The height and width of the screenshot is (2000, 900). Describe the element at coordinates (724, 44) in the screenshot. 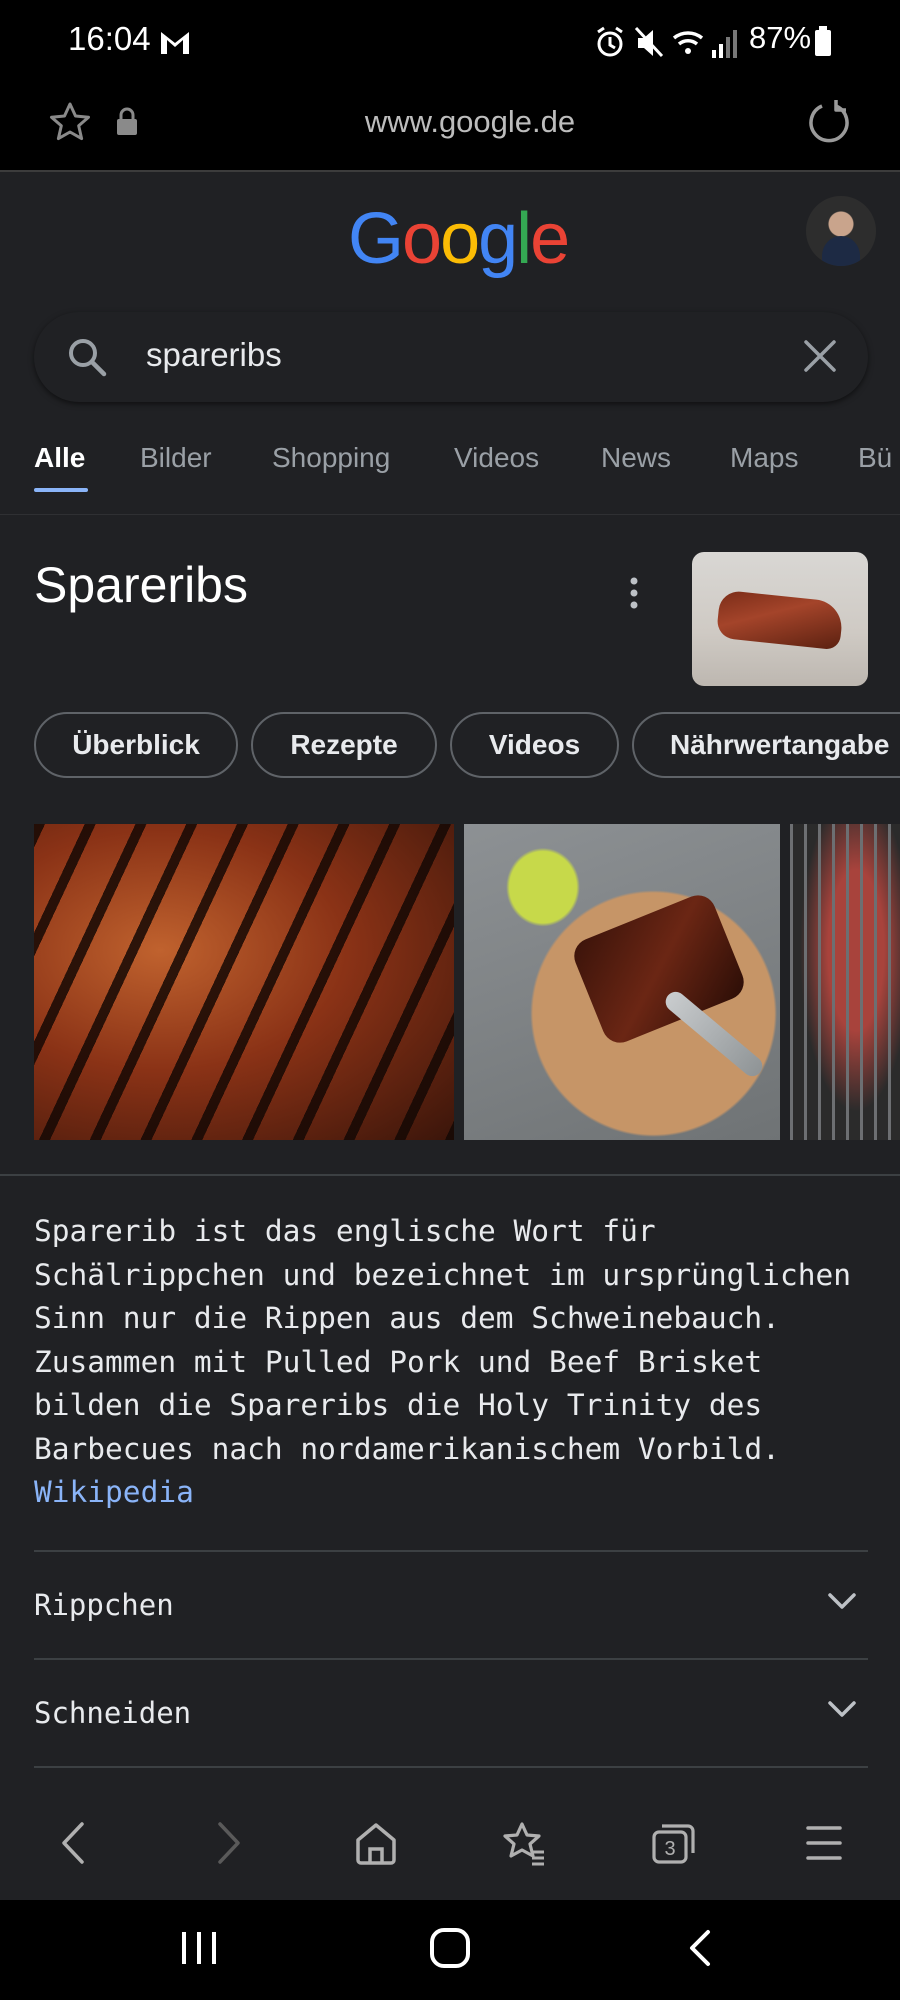

I see `signal-icon` at that location.